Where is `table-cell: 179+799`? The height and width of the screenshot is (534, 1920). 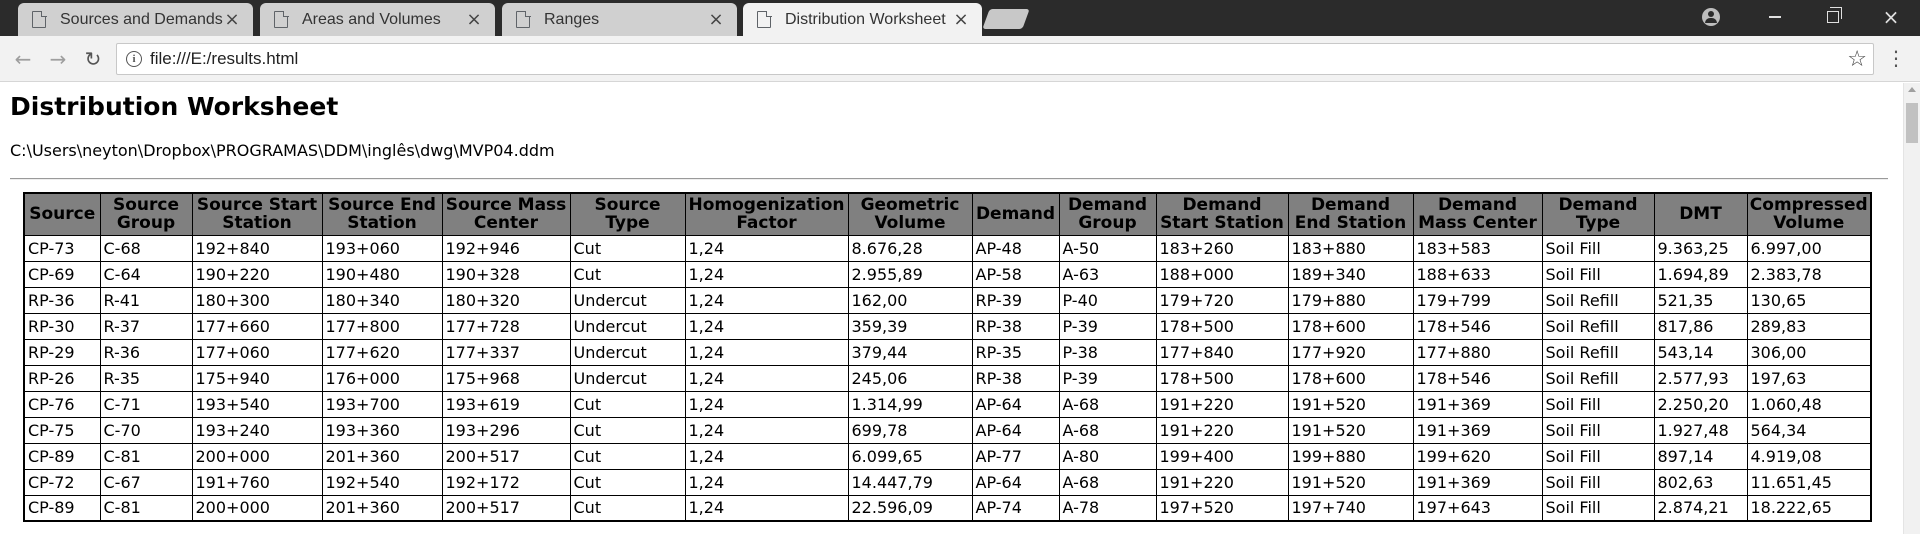 table-cell: 179+799 is located at coordinates (1477, 300).